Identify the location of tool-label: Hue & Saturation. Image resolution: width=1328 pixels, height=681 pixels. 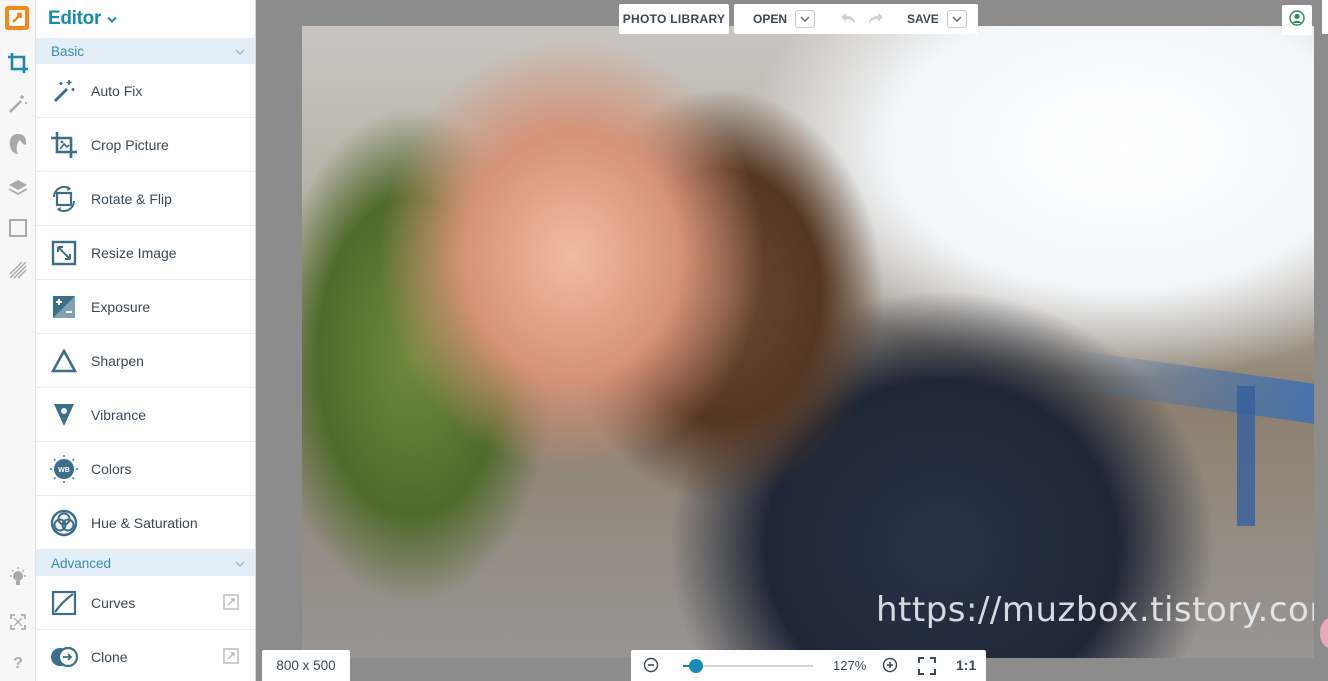
(144, 522).